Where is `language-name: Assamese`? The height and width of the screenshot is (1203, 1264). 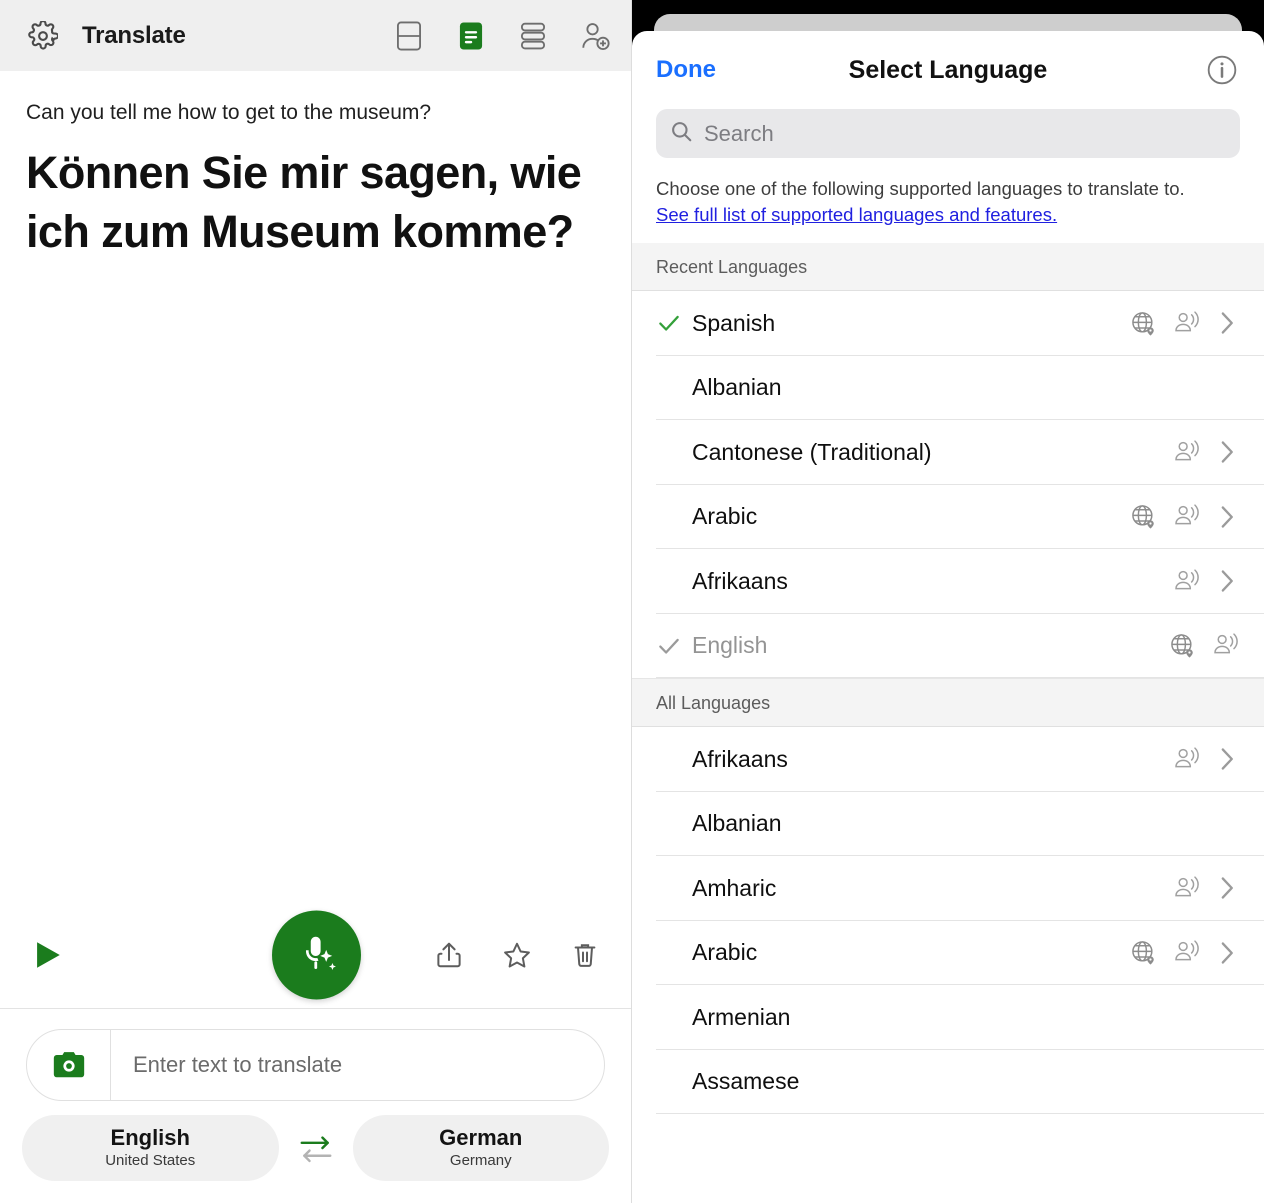
language-name: Assamese is located at coordinates (746, 1081).